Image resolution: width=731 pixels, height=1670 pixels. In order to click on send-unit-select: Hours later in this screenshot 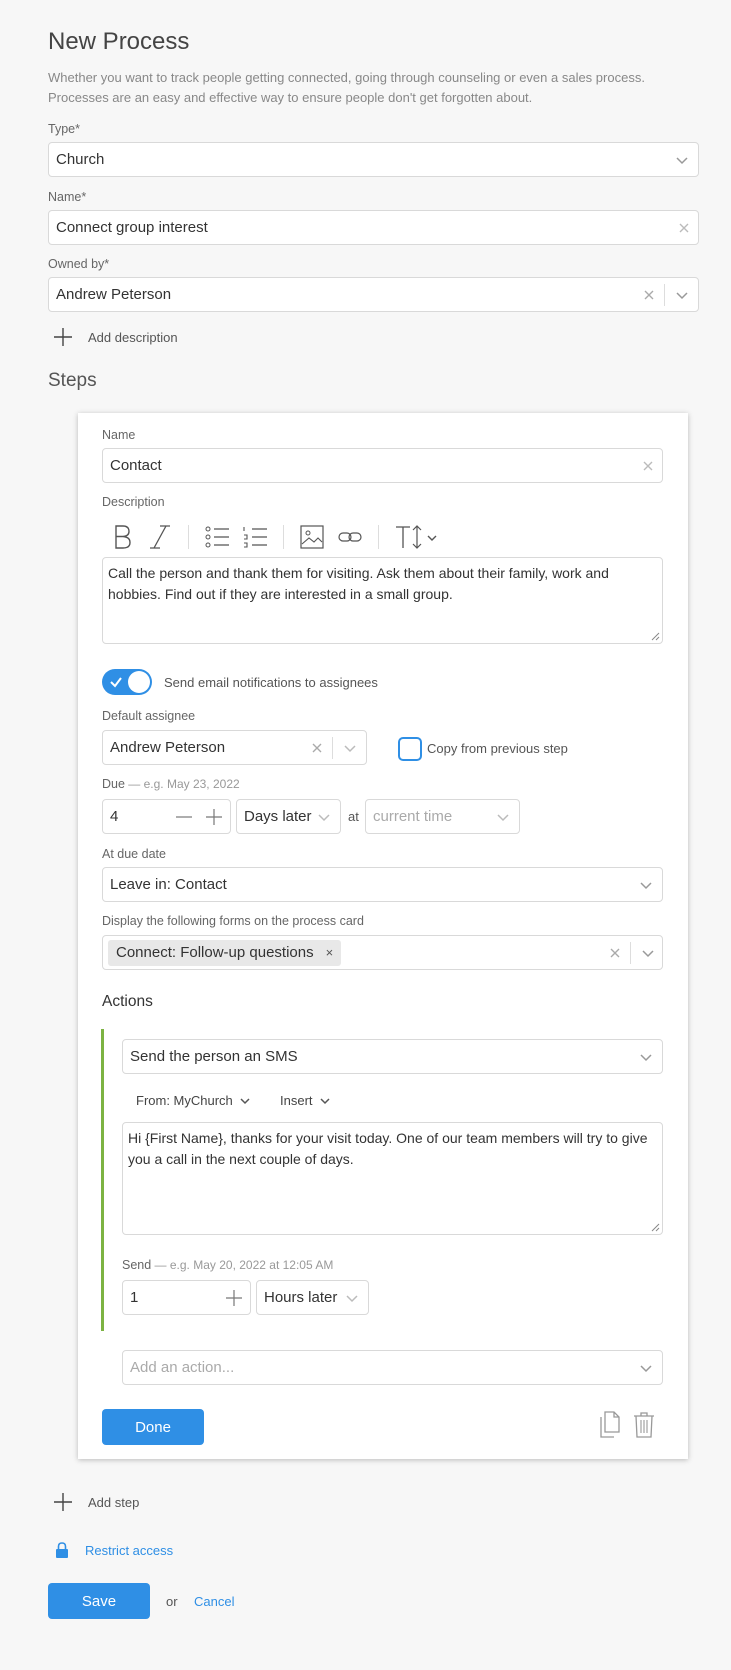, I will do `click(312, 1297)`.